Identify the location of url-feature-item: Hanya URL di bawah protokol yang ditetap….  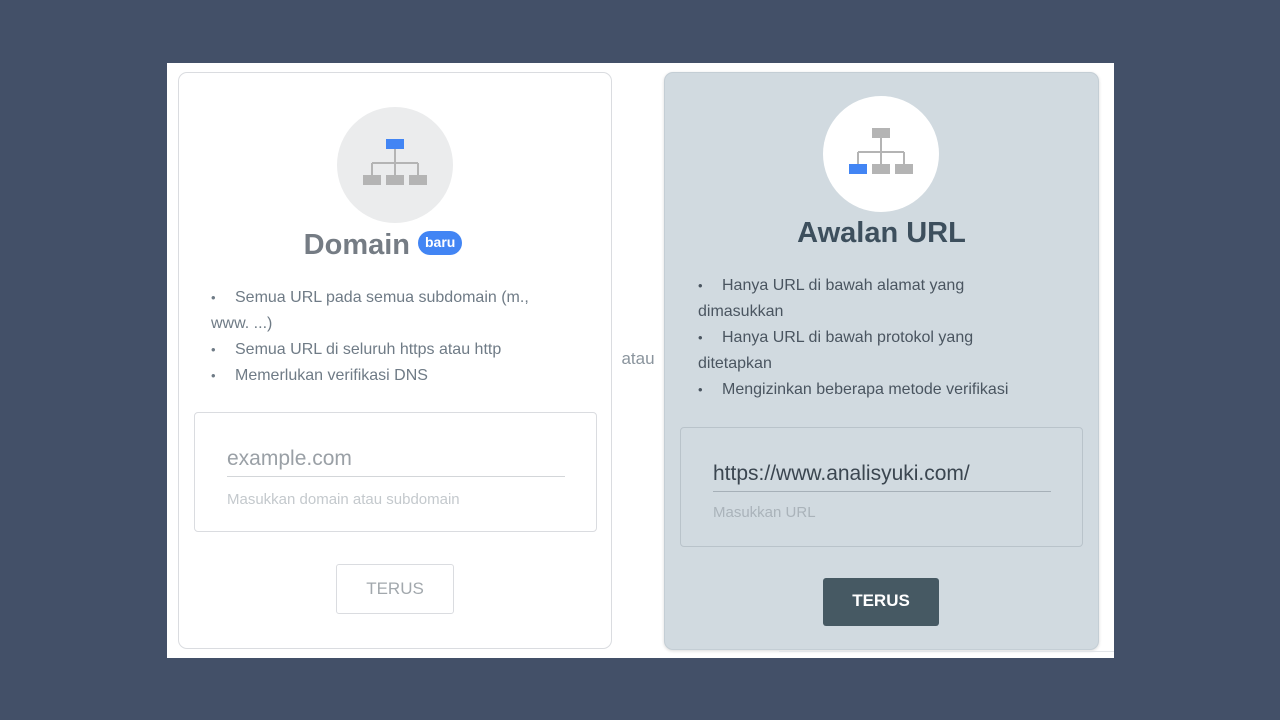
(873, 351).